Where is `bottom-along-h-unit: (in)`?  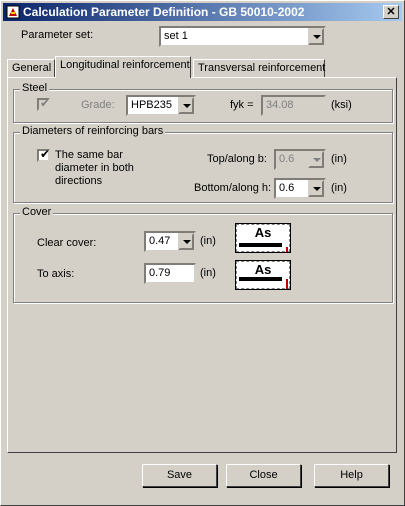 bottom-along-h-unit: (in) is located at coordinates (339, 188).